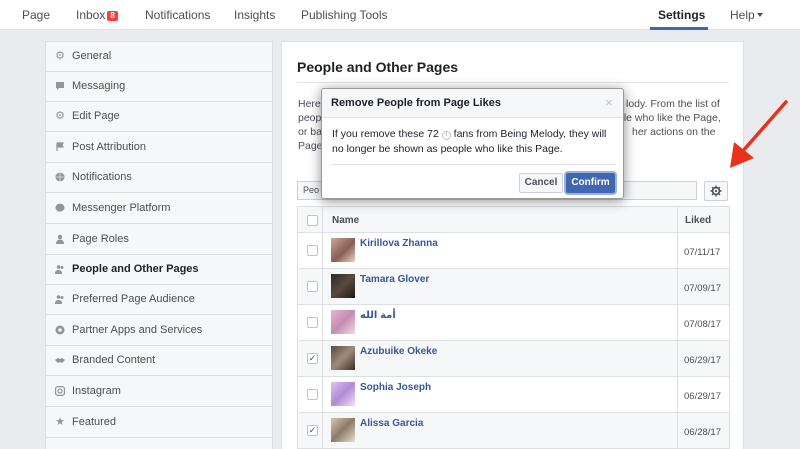 This screenshot has width=800, height=449. What do you see at coordinates (673, 104) in the screenshot?
I see `description-text: lody. From the list of` at bounding box center [673, 104].